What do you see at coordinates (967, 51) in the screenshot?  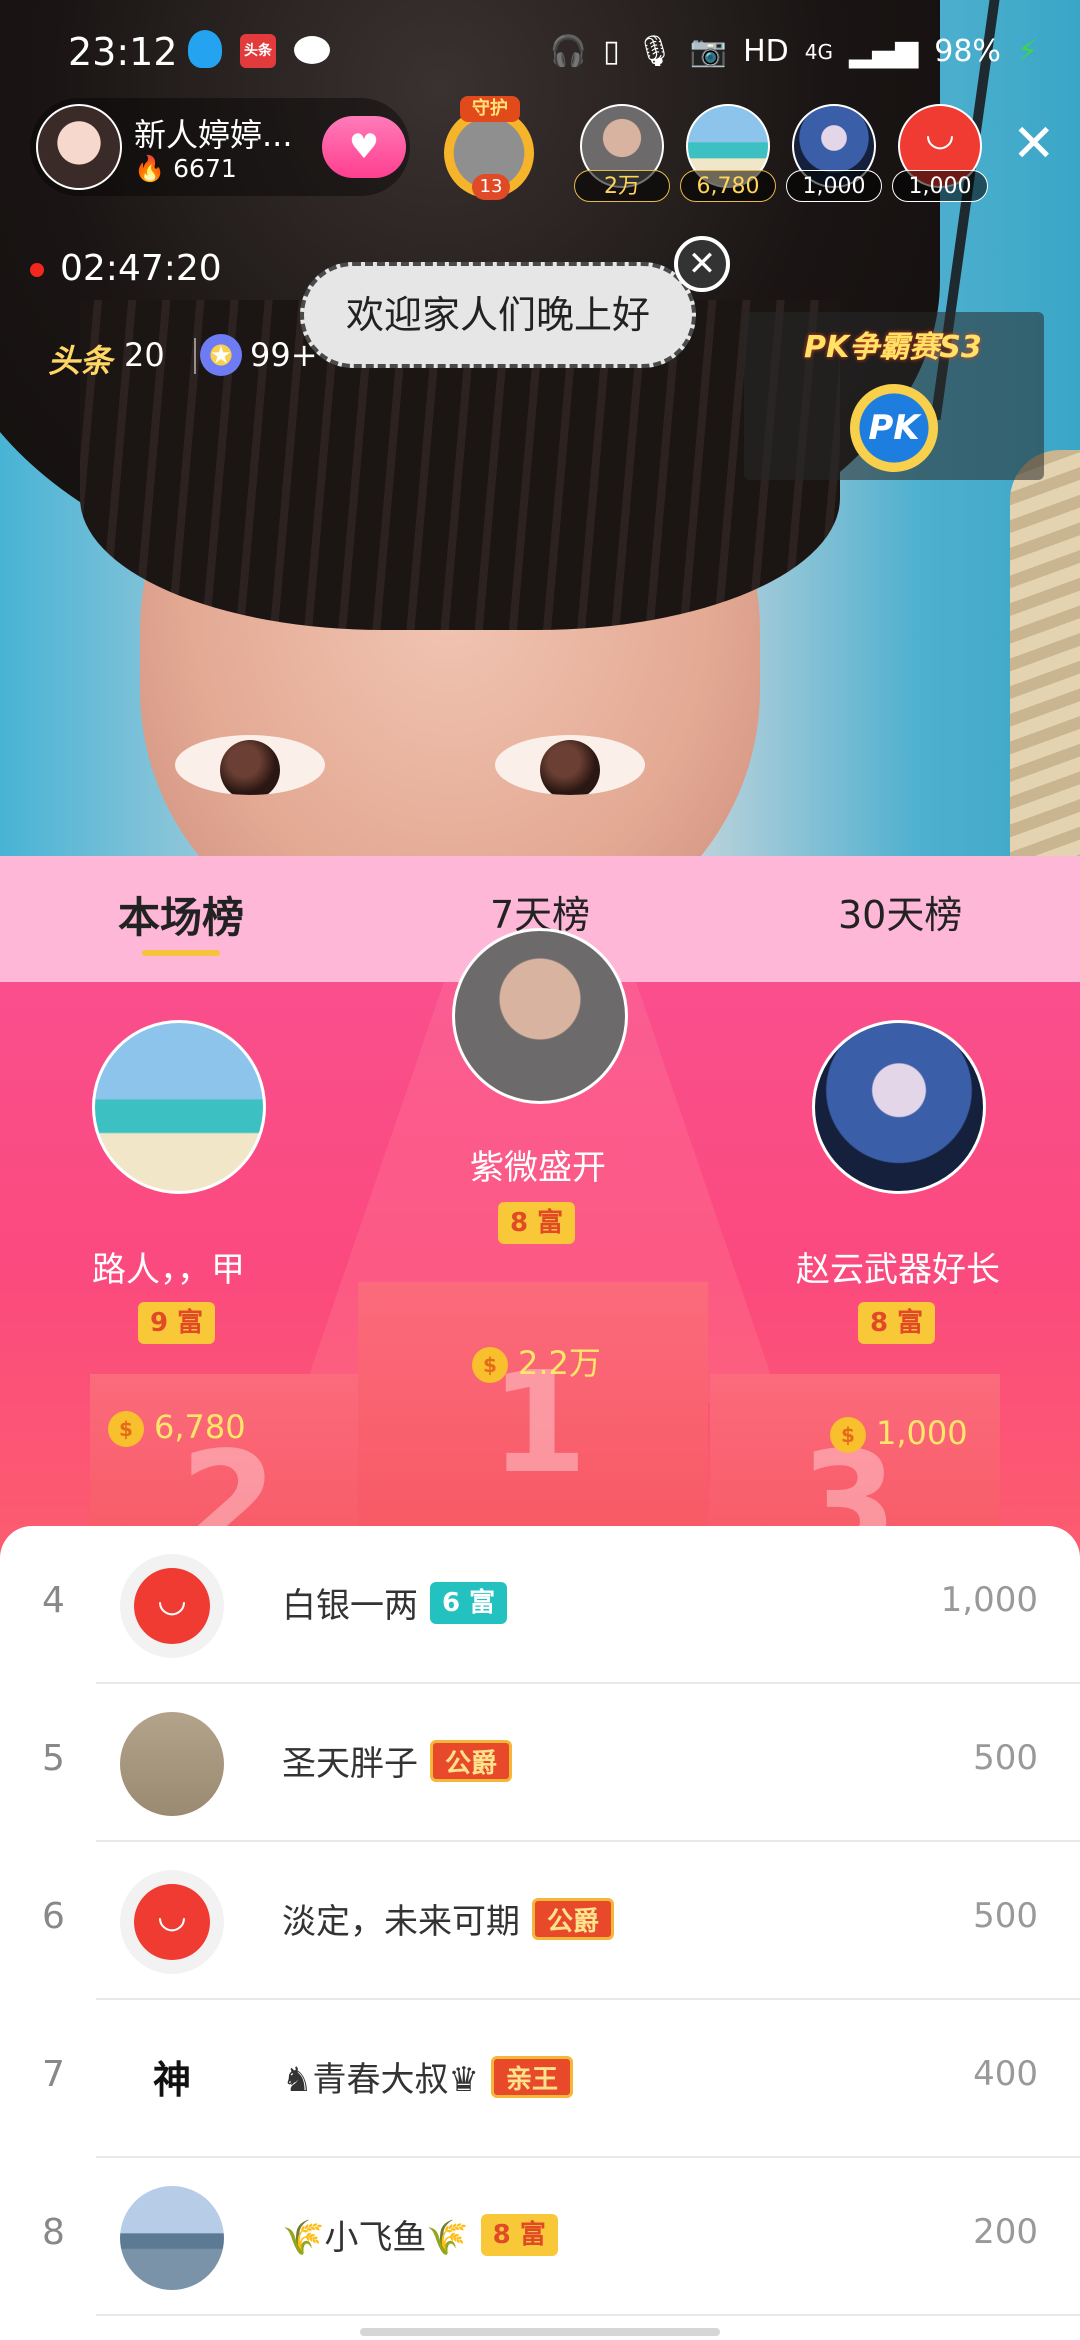 I see `battery-label: 98%` at bounding box center [967, 51].